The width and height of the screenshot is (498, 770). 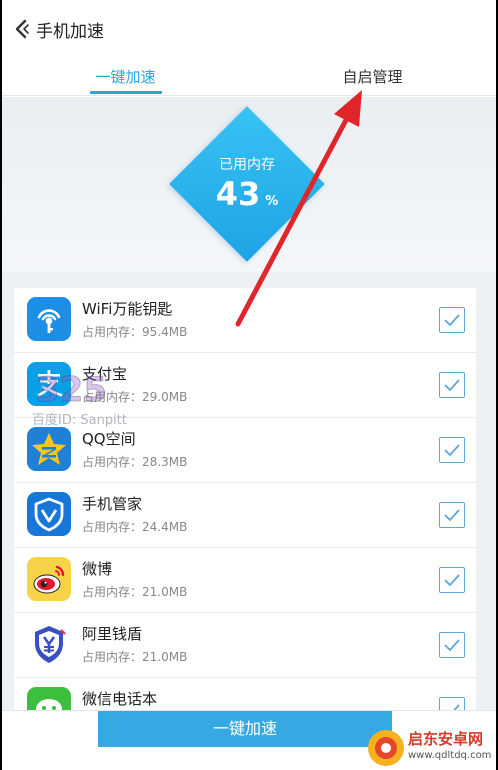 I want to click on wifi-key-icon, so click(x=49, y=319).